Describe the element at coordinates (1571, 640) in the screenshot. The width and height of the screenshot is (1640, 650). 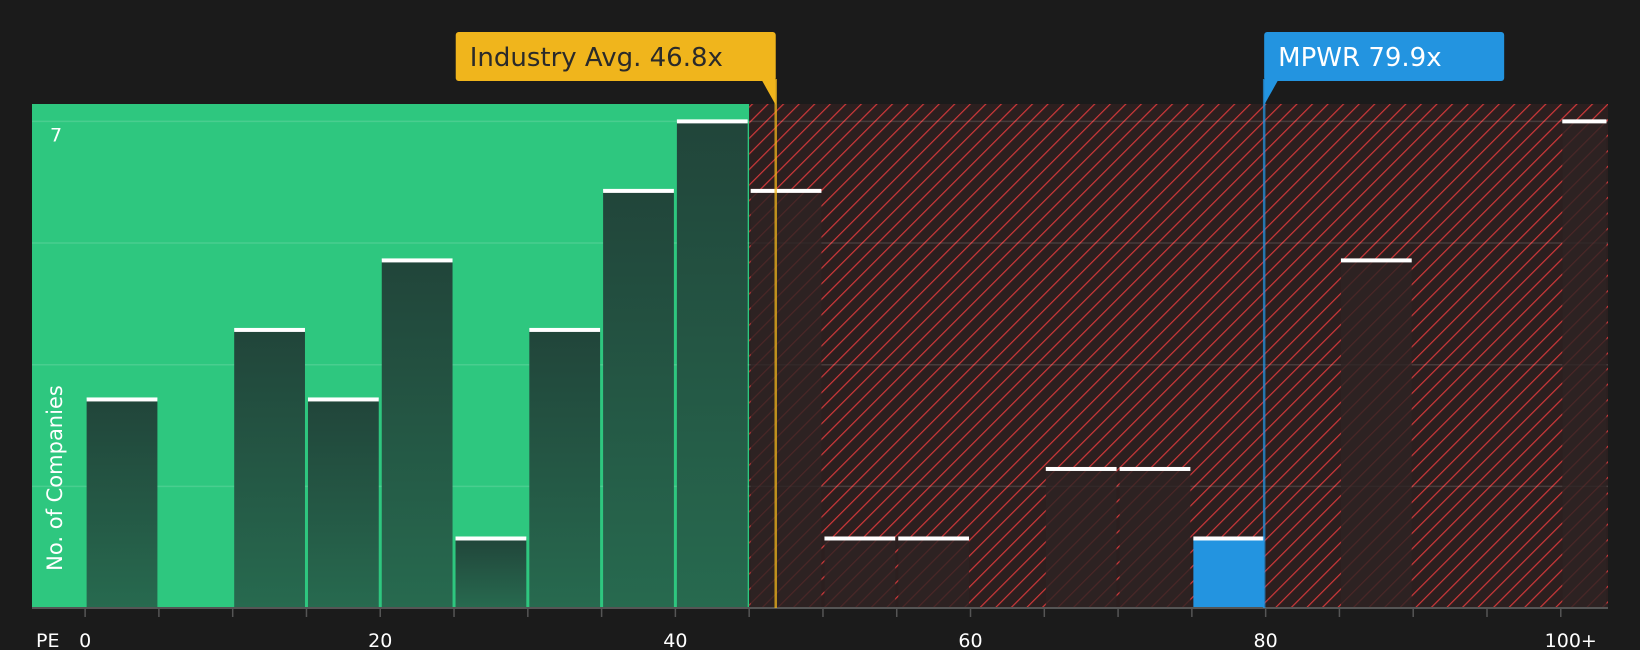
I see `x-tick-label: 100+` at that location.